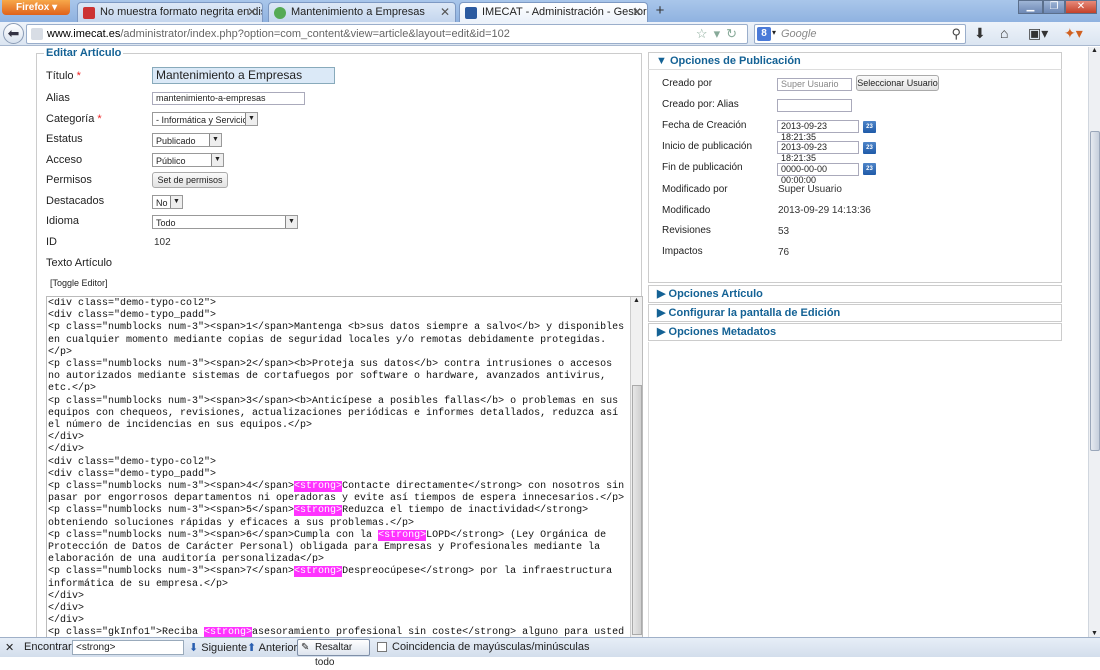 The height and width of the screenshot is (670, 1100). Describe the element at coordinates (814, 105) in the screenshot. I see `creado-alias-input` at that location.